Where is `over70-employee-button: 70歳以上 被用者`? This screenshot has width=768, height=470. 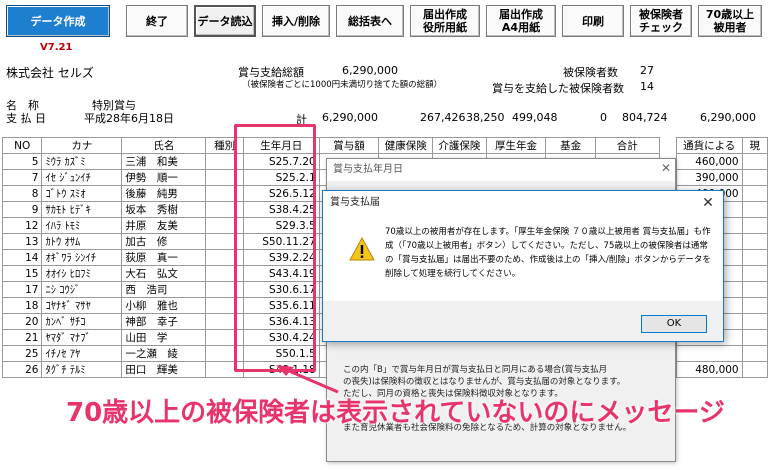 over70-employee-button: 70歳以上 被用者 is located at coordinates (730, 21).